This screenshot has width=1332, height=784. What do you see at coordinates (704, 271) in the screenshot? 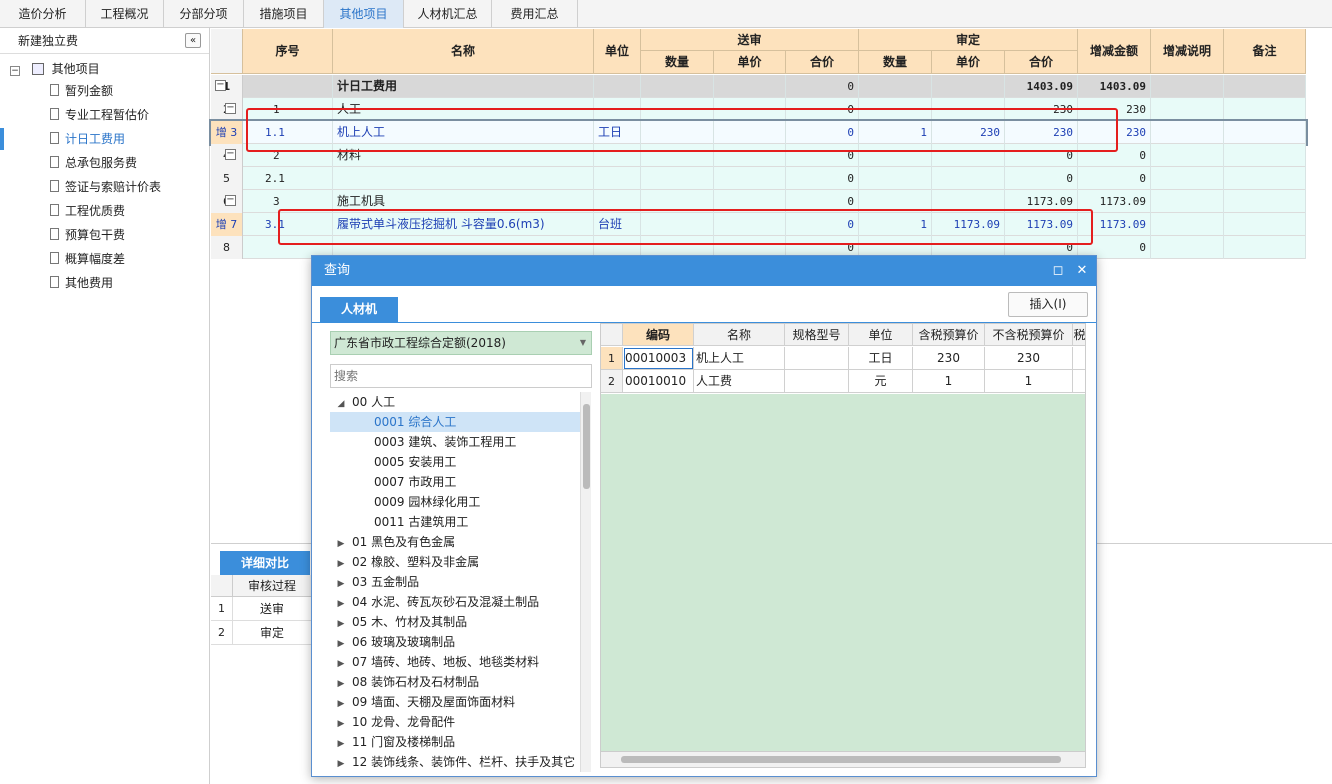
I see `dialog-title-bar: 查询 ◻ ✕` at bounding box center [704, 271].